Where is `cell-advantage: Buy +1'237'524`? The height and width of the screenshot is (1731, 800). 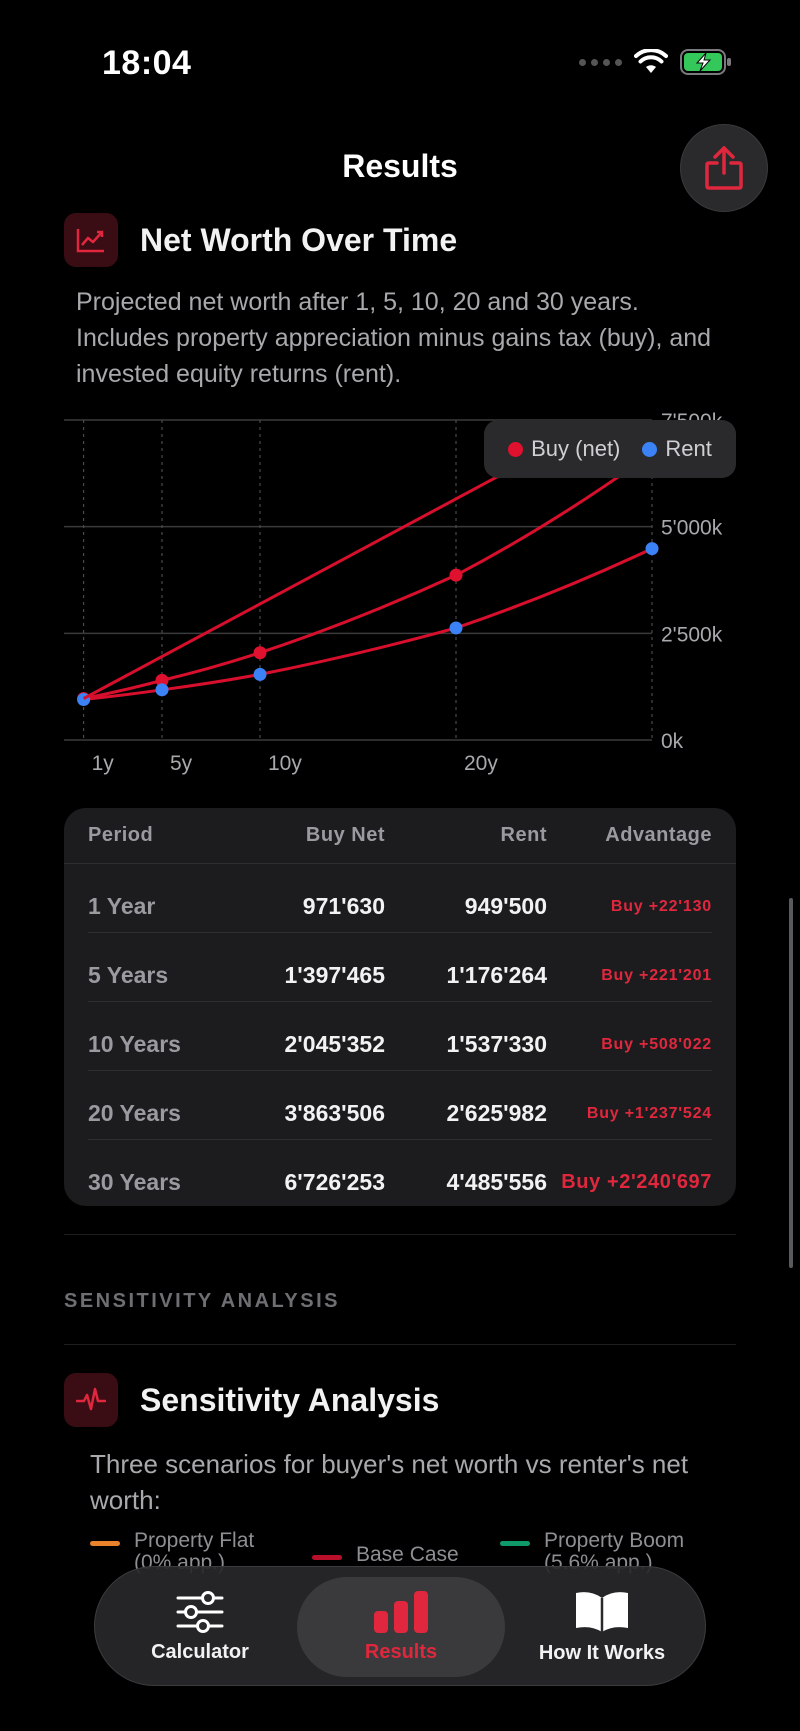
cell-advantage: Buy +1'237'524 is located at coordinates (649, 1113).